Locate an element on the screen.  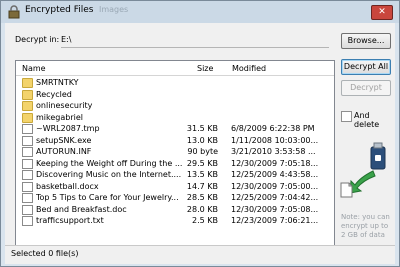
list-item: onlinesecurity is located at coordinates (175, 106).